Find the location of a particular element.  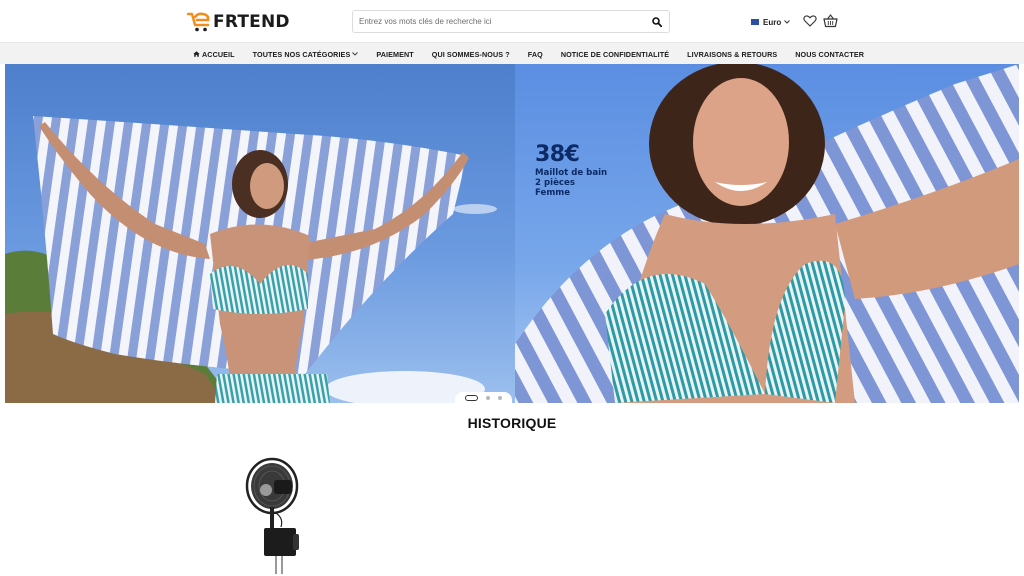

promo-caption: Maillot de bain 2 pièces Femme is located at coordinates (571, 183).